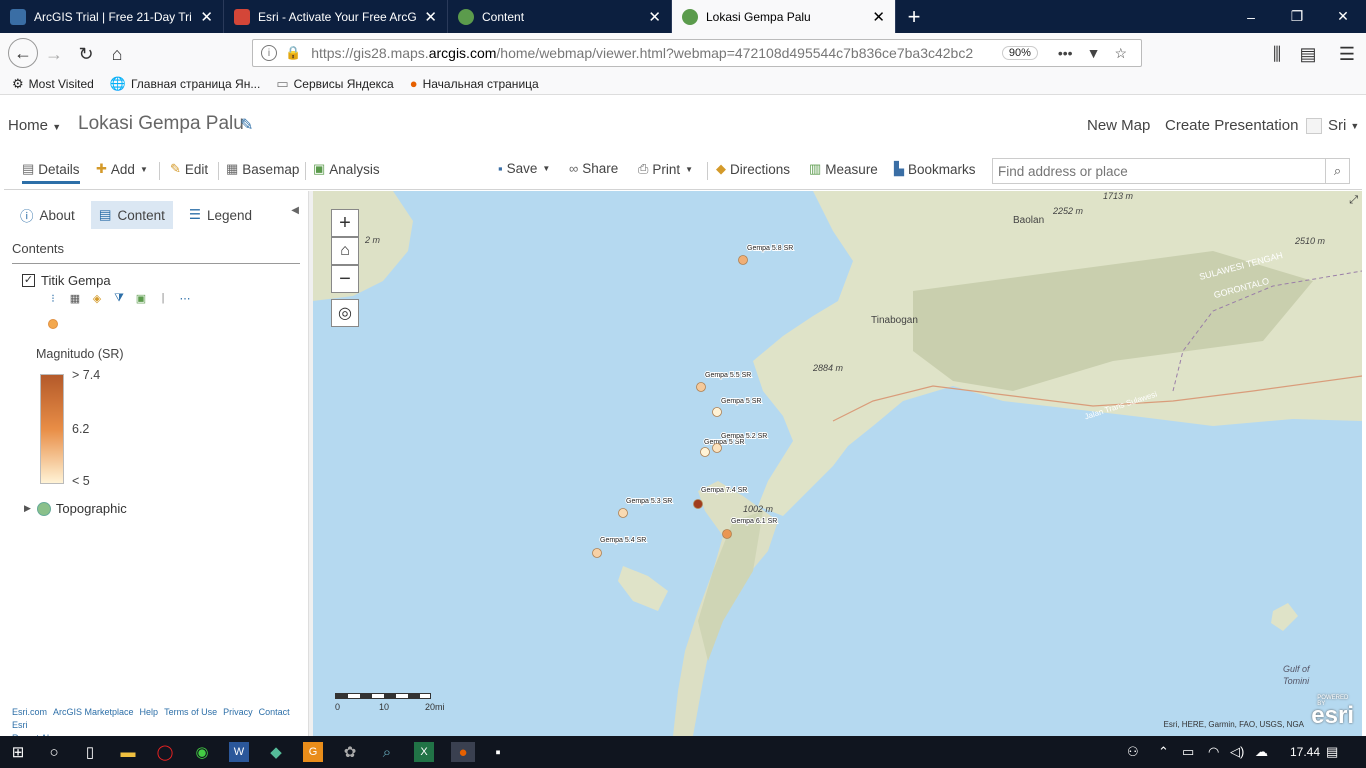  I want to click on bookmark-start-page: ● Начальная страница, so click(474, 83).